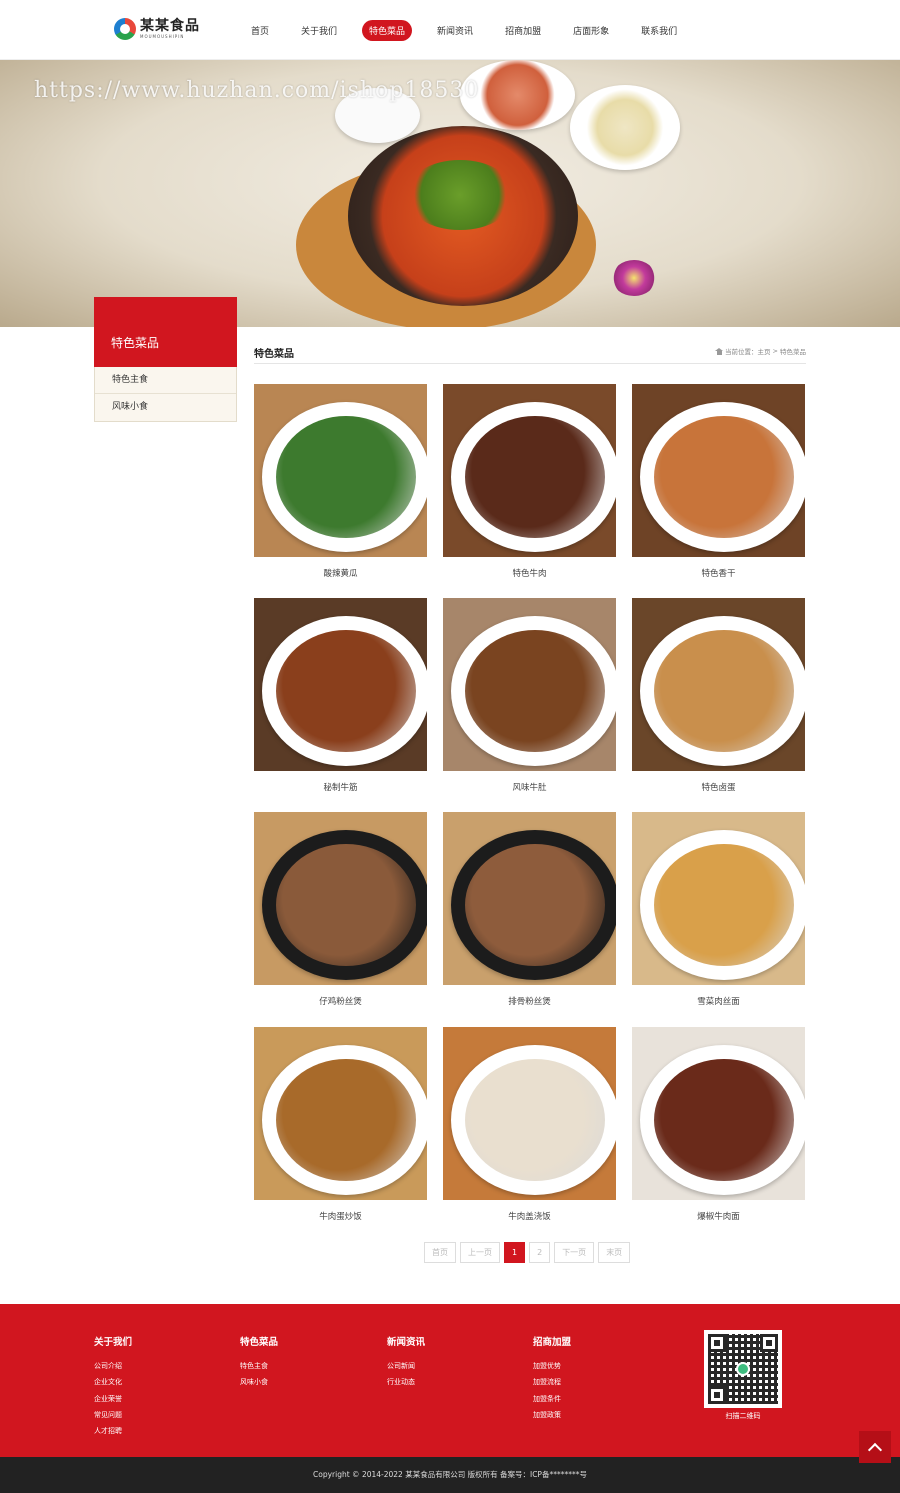  Describe the element at coordinates (125, 29) in the screenshot. I see `logo-icon` at that location.